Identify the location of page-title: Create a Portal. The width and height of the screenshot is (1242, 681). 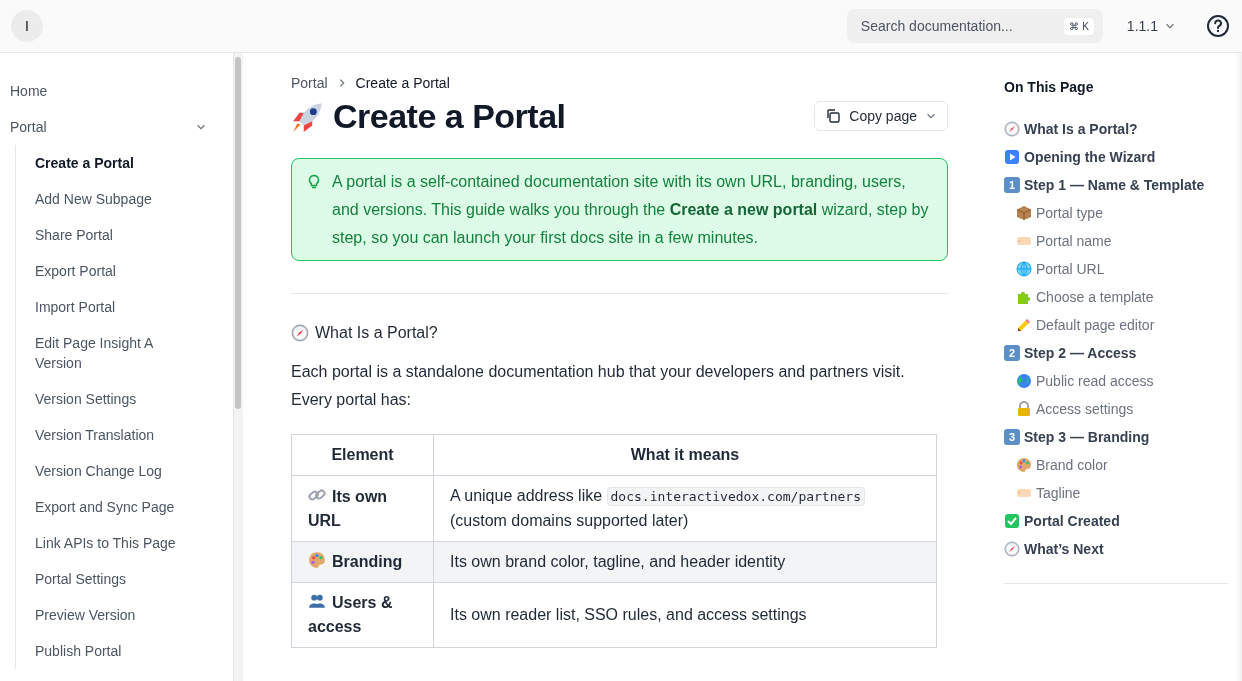
(449, 116).